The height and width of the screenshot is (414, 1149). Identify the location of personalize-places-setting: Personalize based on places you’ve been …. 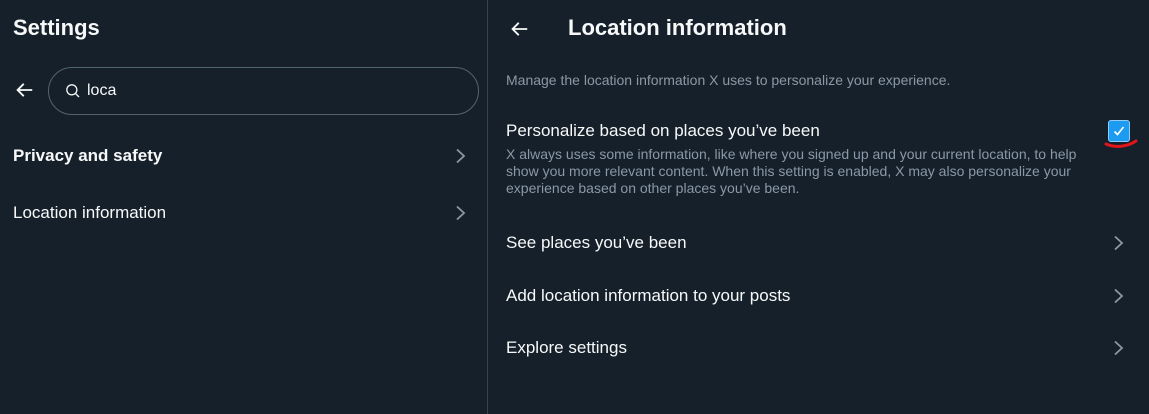
(818, 158).